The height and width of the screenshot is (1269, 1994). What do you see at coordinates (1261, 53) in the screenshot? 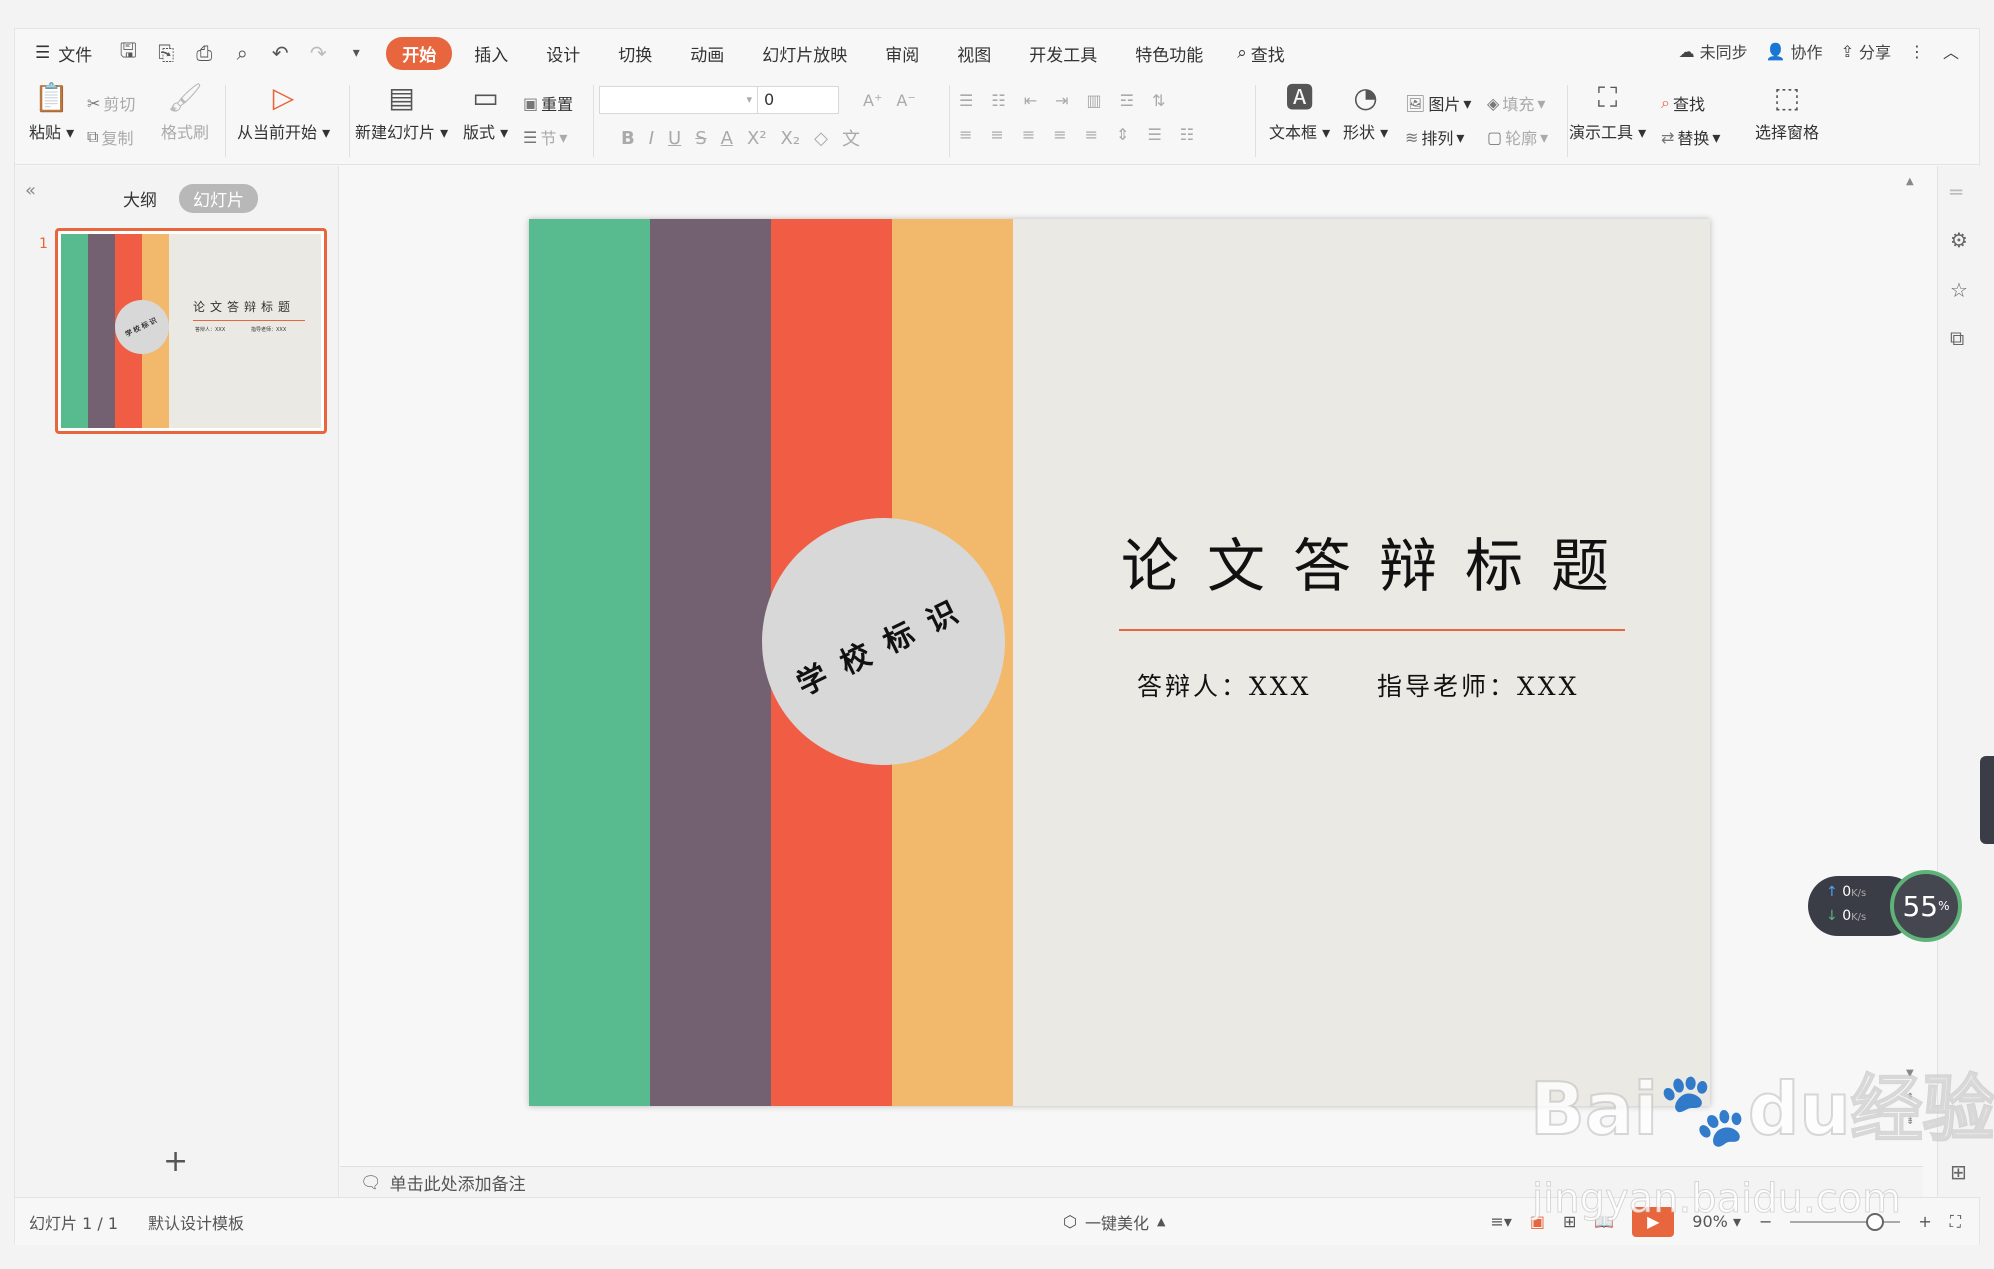
I see `search-button: ⌕ 查找` at bounding box center [1261, 53].